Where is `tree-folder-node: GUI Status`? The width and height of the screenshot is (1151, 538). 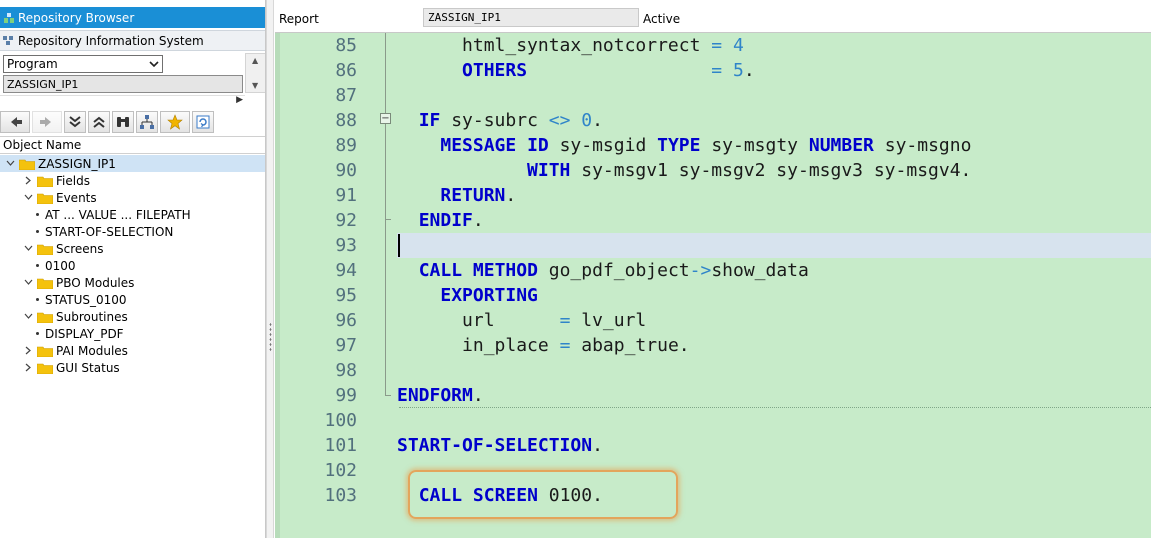
tree-folder-node: GUI Status is located at coordinates (132, 367).